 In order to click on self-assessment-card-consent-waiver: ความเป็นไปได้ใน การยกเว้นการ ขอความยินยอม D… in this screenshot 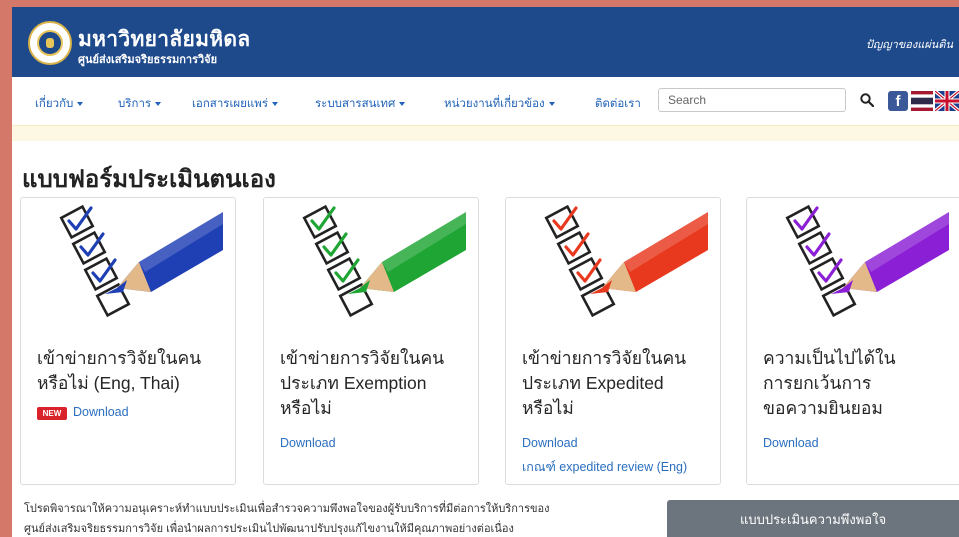, I will do `click(852, 341)`.